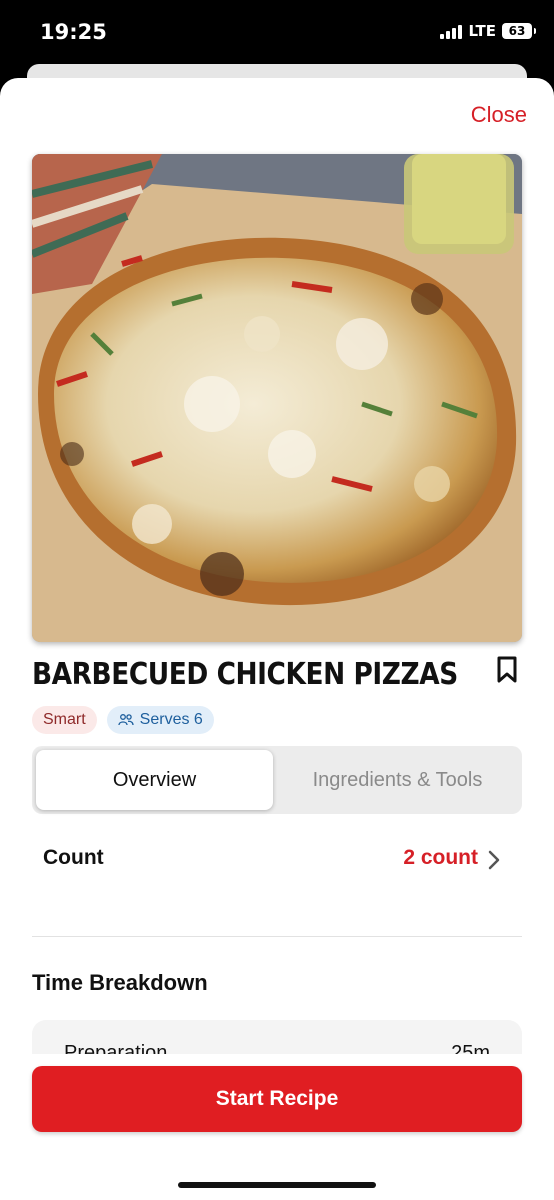 The width and height of the screenshot is (554, 1200). I want to click on count-value: 2 count, so click(440, 857).